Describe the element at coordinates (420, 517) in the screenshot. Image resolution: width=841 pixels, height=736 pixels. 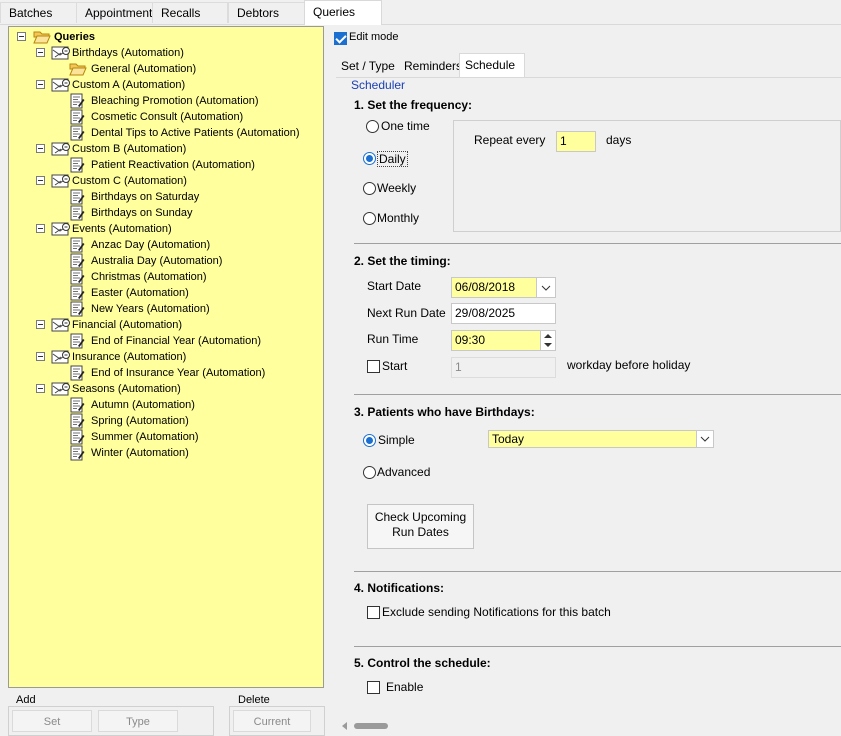
I see `check-upcoming-line1: Check Upcoming` at that location.